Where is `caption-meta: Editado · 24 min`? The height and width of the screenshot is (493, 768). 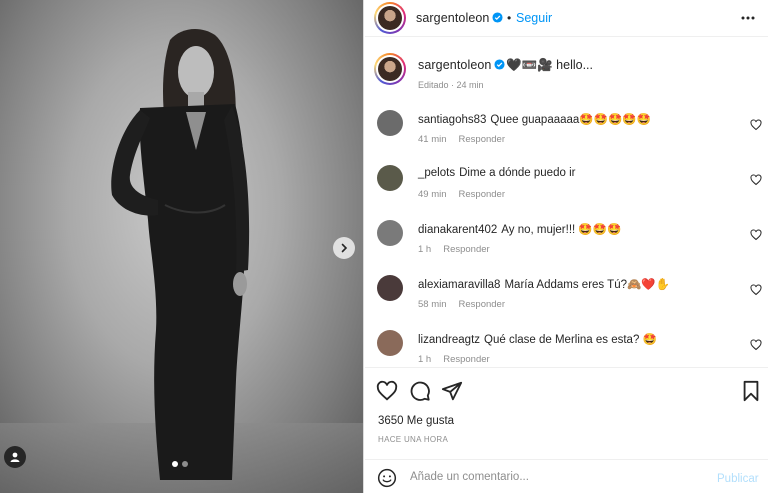
caption-meta: Editado · 24 min is located at coordinates (451, 85).